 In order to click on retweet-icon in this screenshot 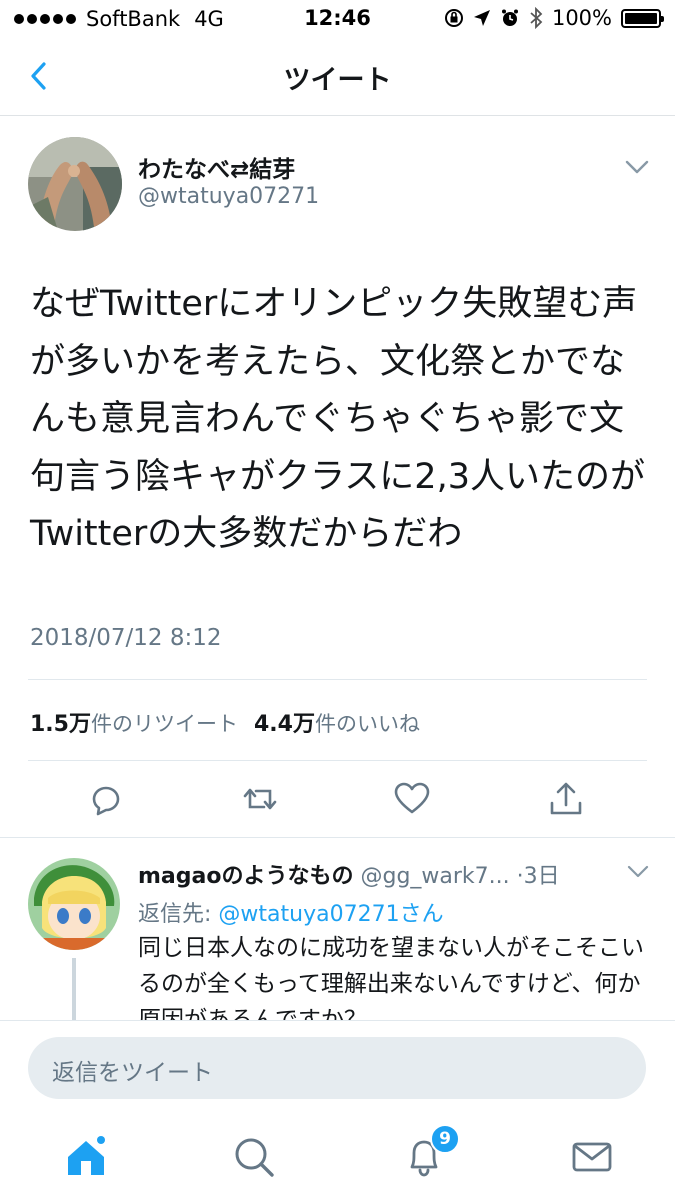, I will do `click(260, 799)`.